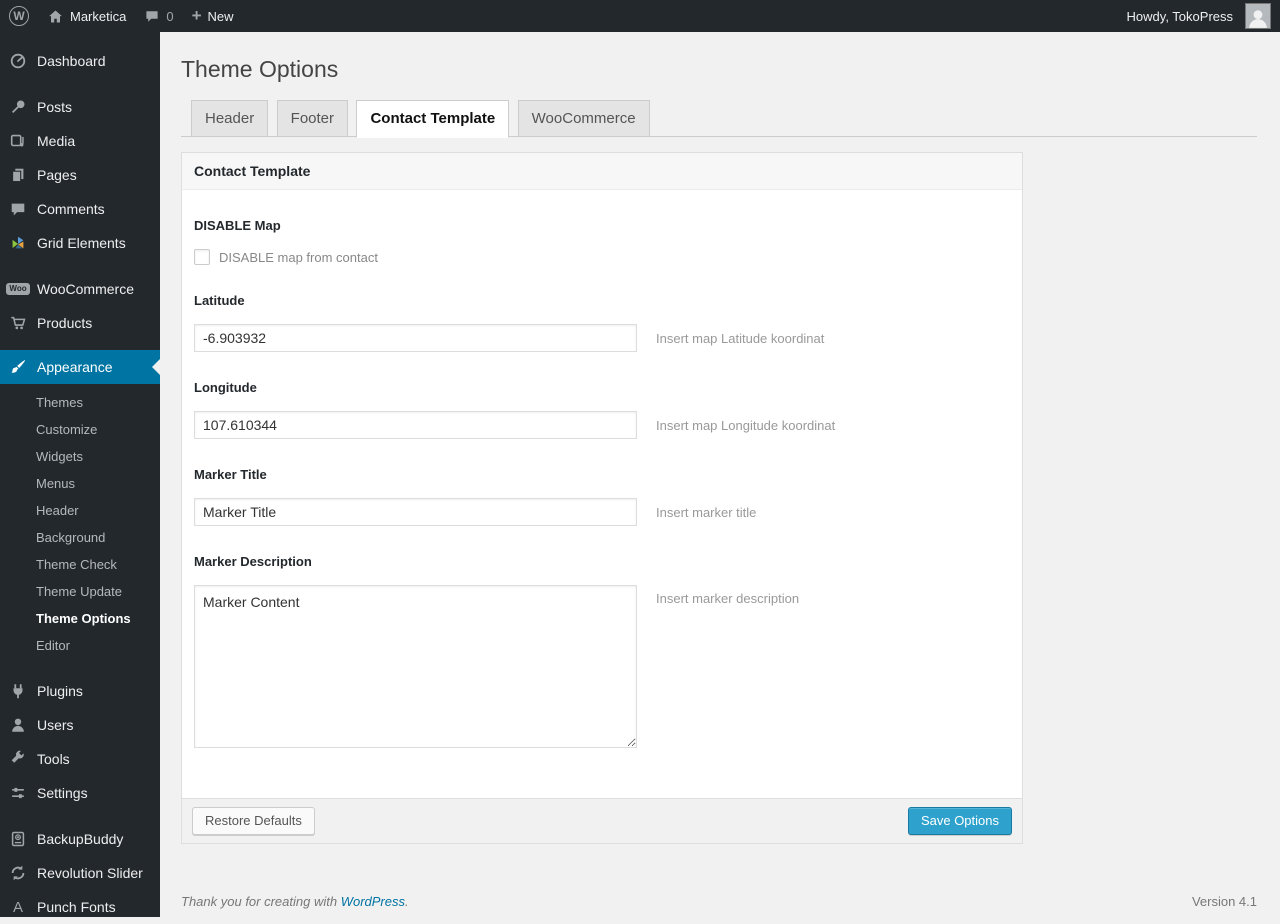  Describe the element at coordinates (62, 793) in the screenshot. I see `sidebar-label: Settings` at that location.